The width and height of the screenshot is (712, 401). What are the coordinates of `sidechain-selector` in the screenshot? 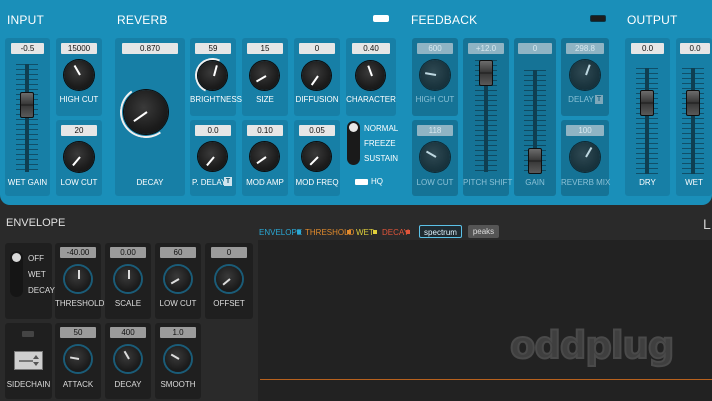 It's located at (28, 360).